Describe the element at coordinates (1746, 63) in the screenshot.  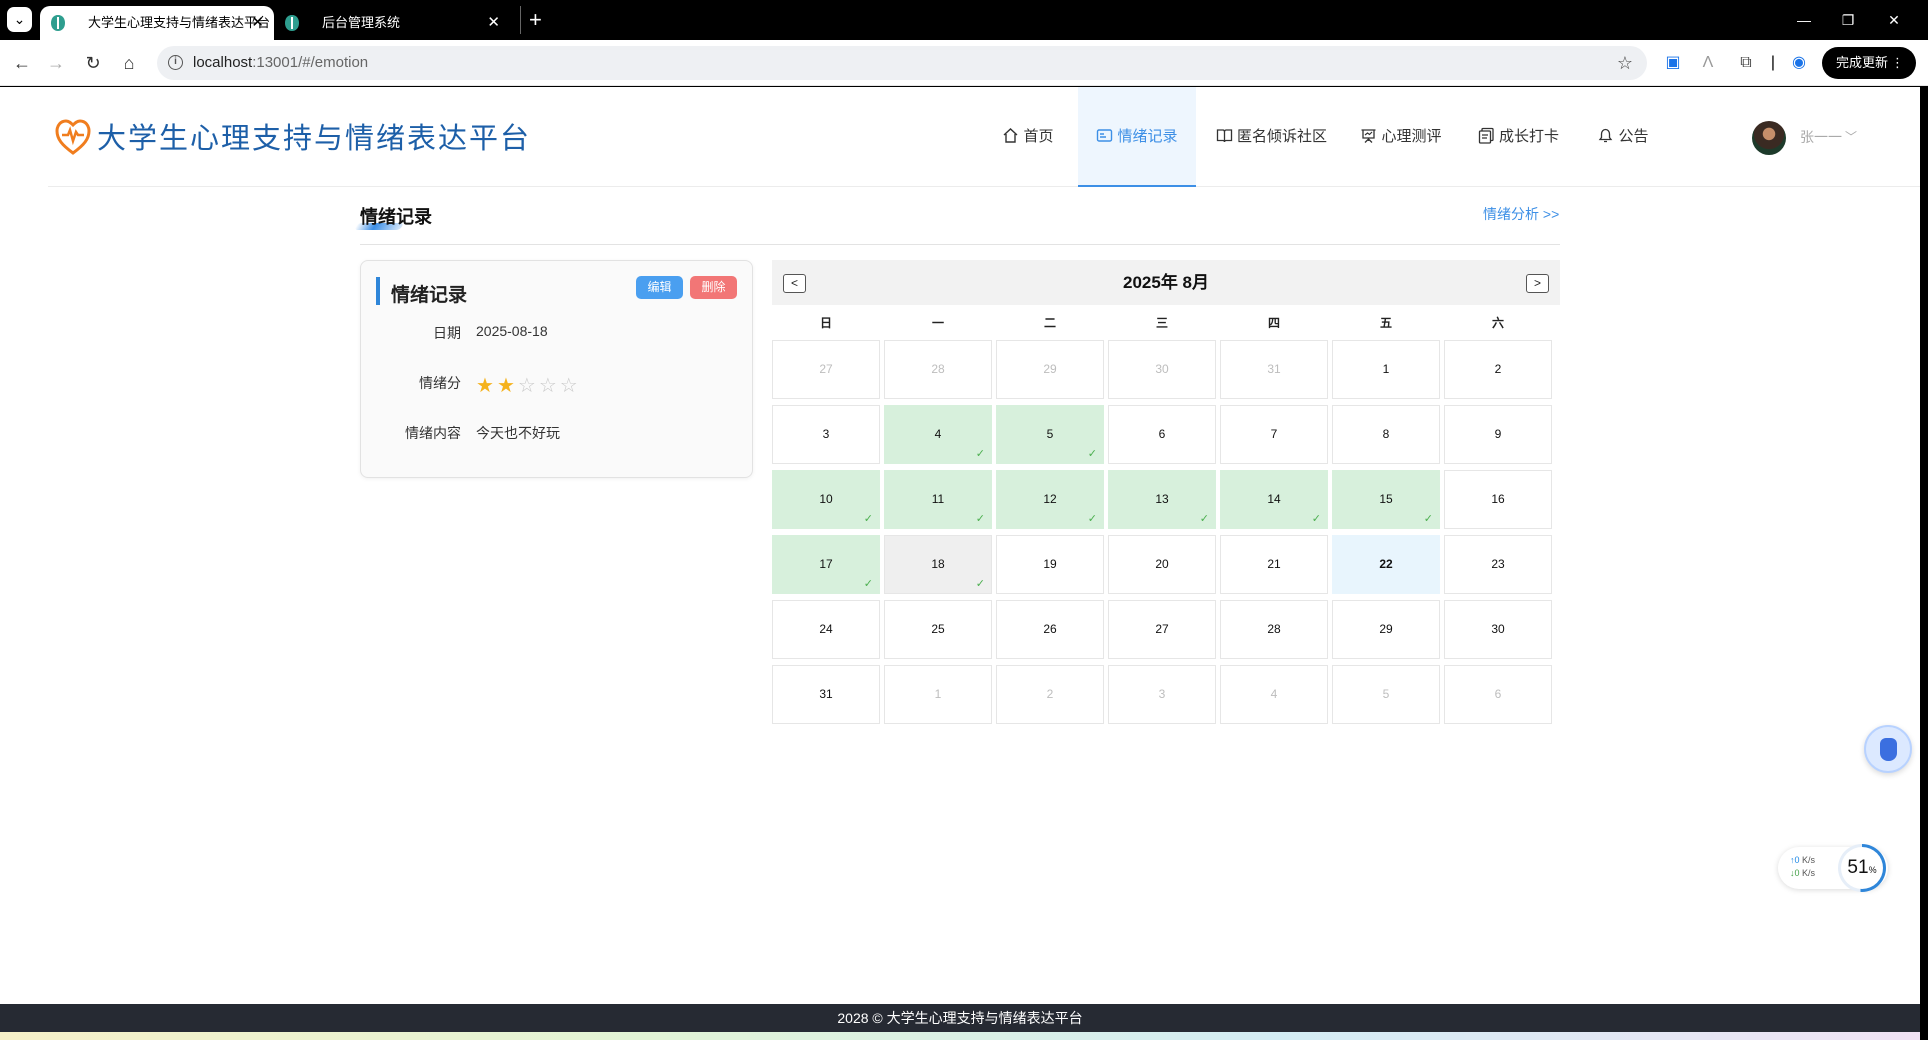
I see `extensions-puzzle-icon: ⧉` at that location.